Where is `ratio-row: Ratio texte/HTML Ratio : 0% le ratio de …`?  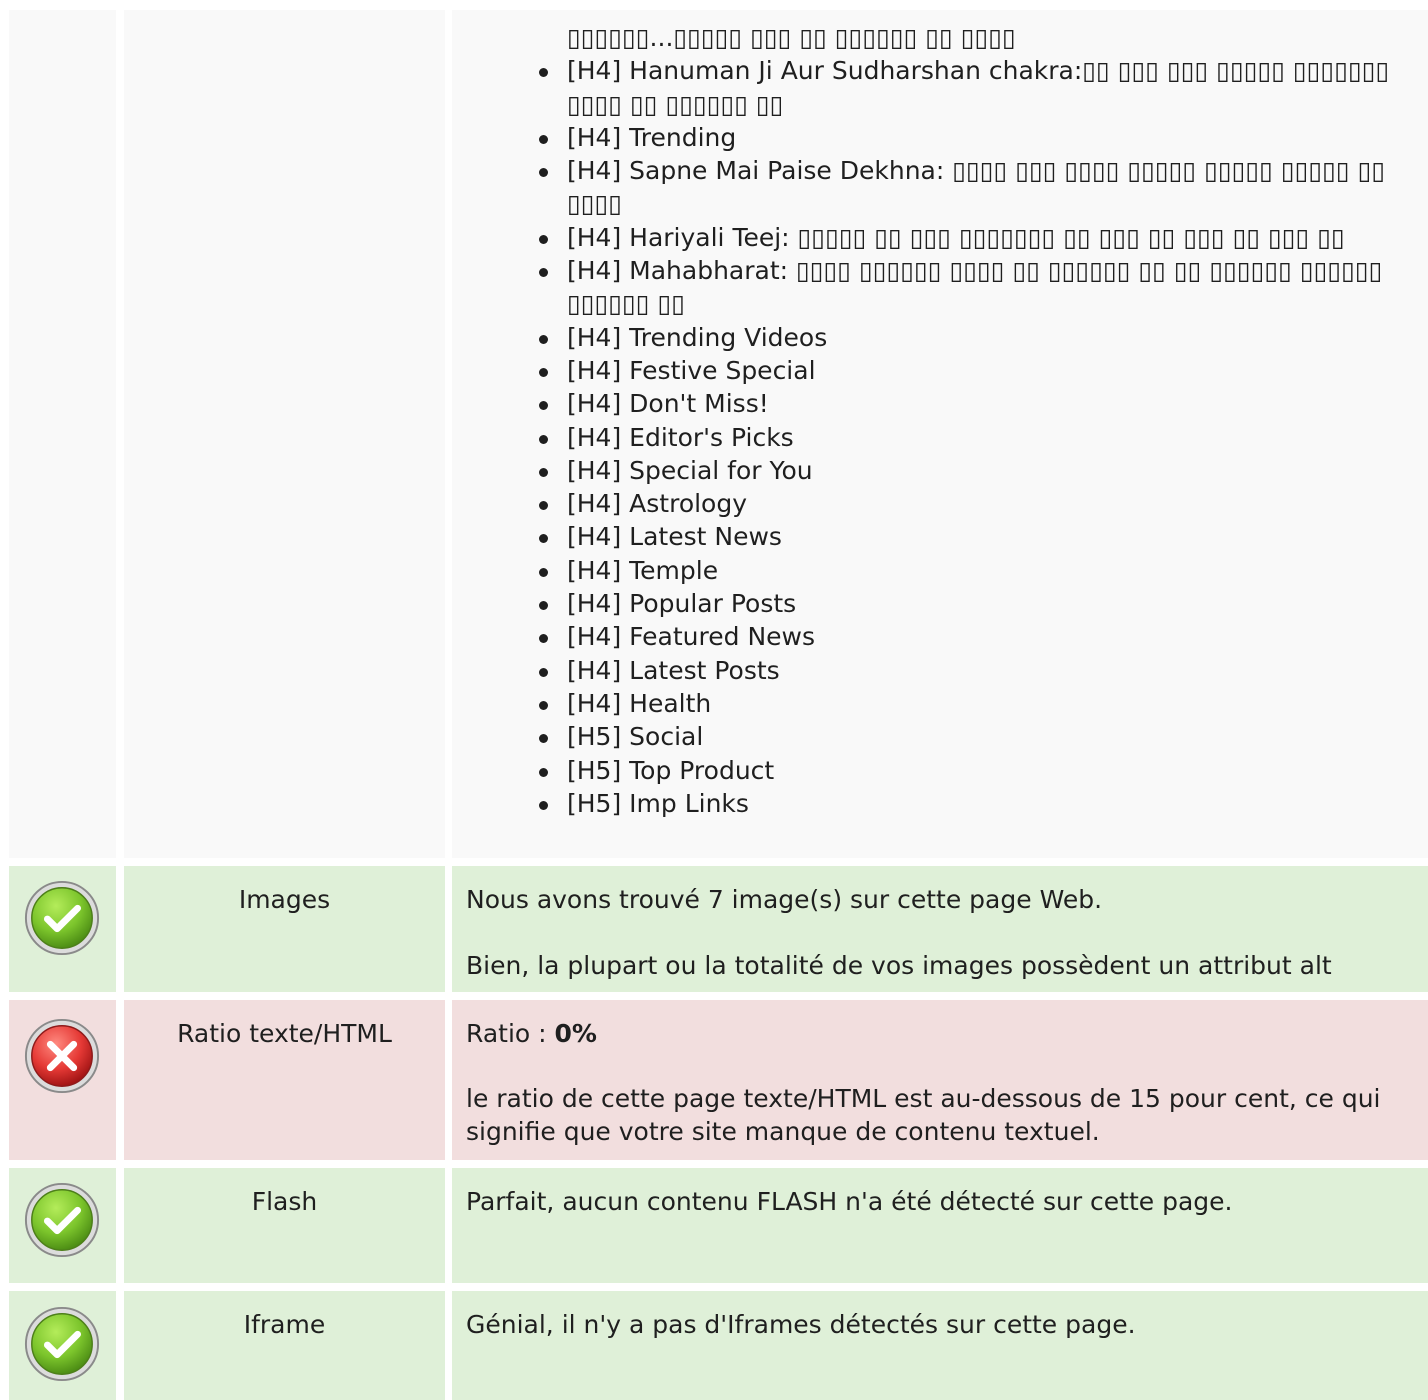
ratio-row: Ratio texte/HTML Ratio : 0% le ratio de … is located at coordinates (714, 1080).